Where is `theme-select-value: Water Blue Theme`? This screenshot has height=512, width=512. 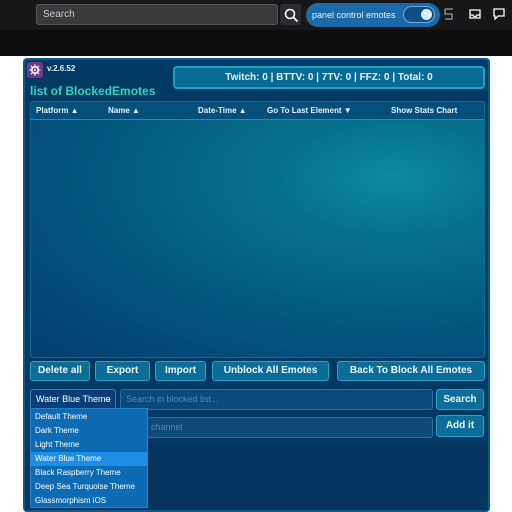 theme-select-value: Water Blue Theme is located at coordinates (73, 399).